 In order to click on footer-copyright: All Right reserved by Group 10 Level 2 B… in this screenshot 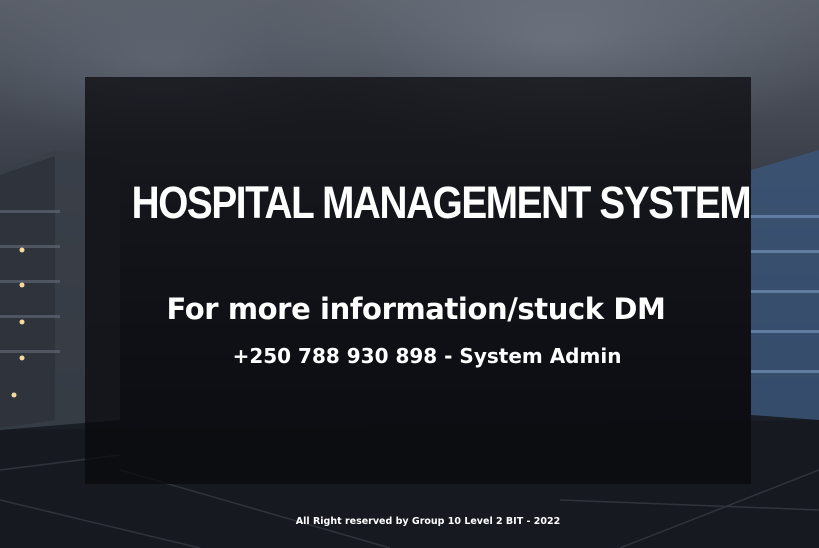, I will do `click(428, 521)`.